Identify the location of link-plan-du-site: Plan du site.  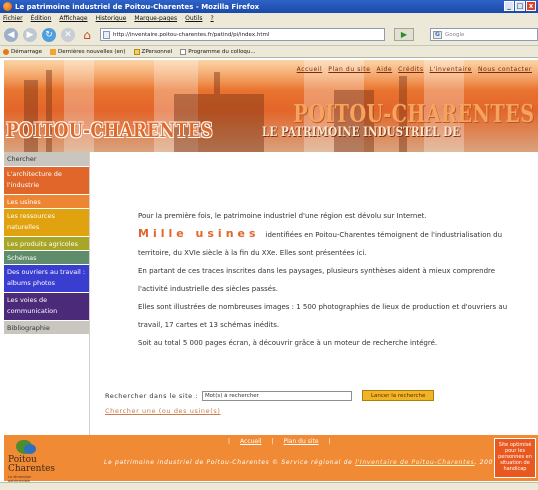
(349, 69).